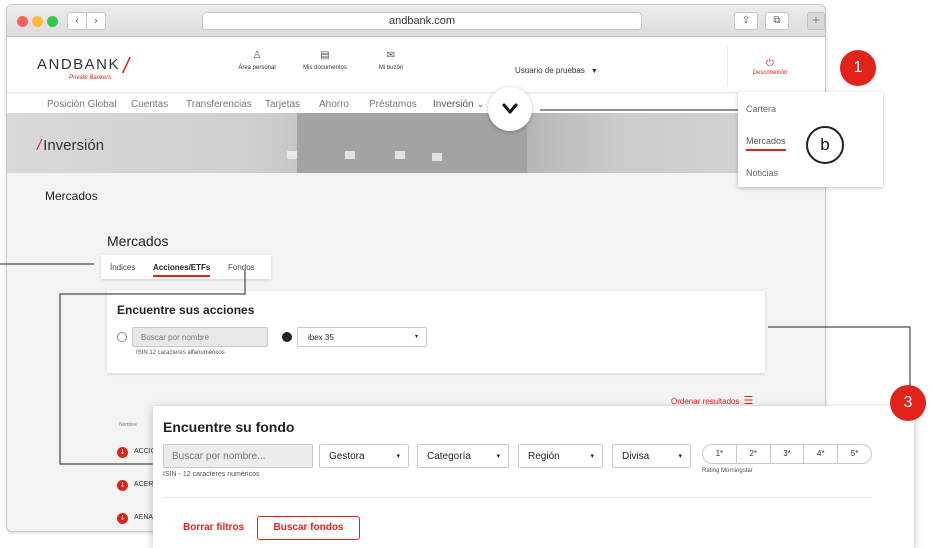  I want to click on rating-4-star: 4*, so click(821, 454).